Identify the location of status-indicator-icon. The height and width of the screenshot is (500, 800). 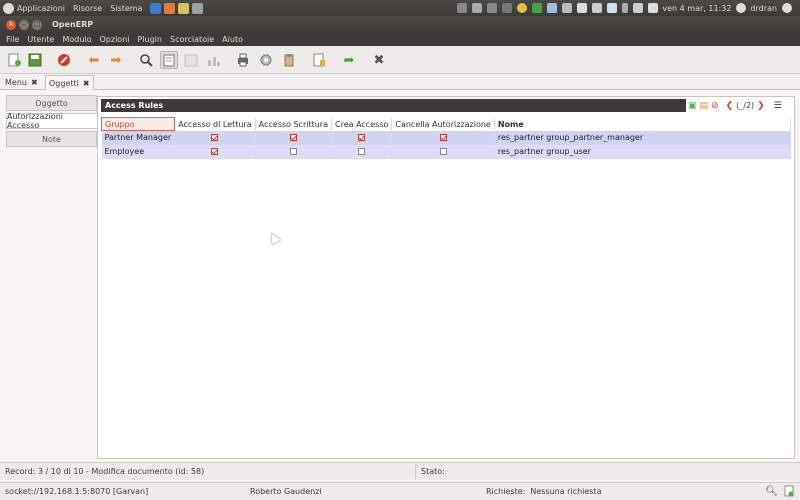
(522, 8).